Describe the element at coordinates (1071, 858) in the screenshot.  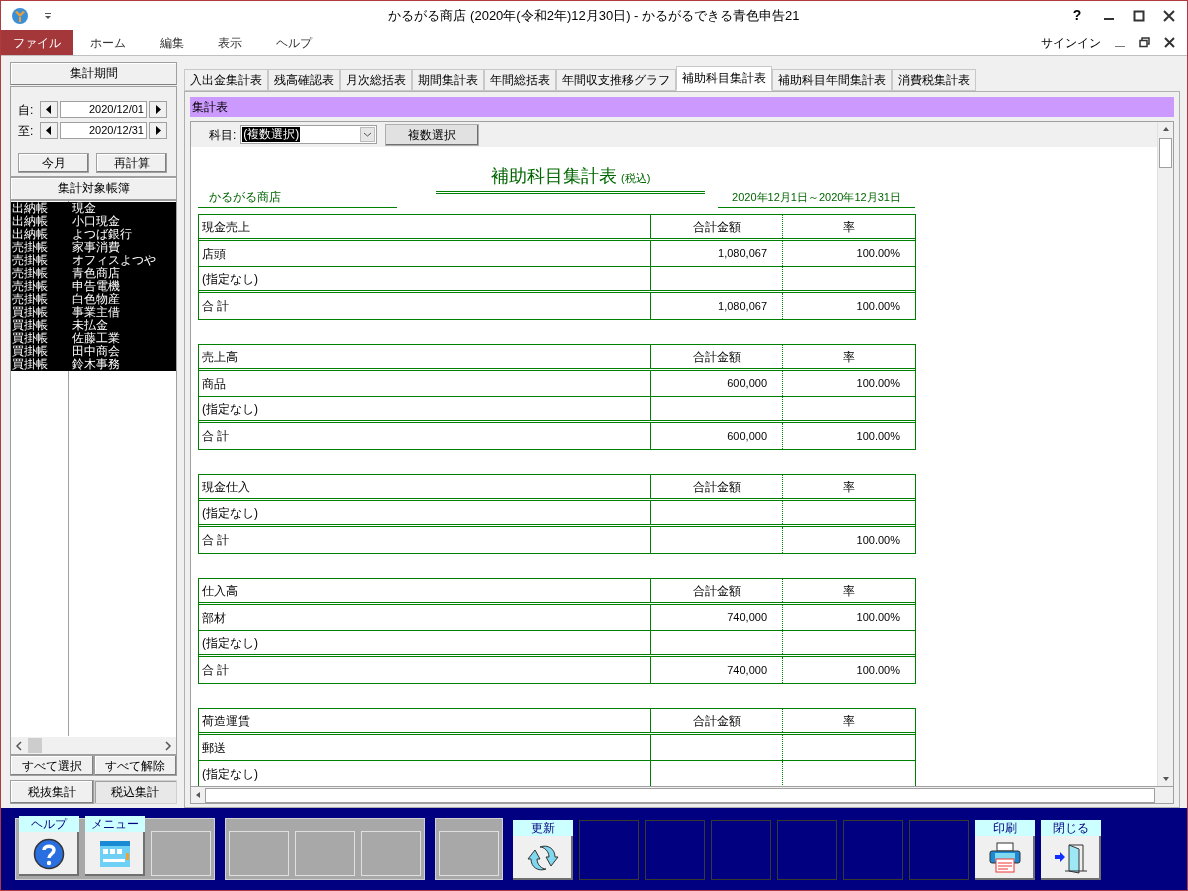
I see `exit-door-icon` at that location.